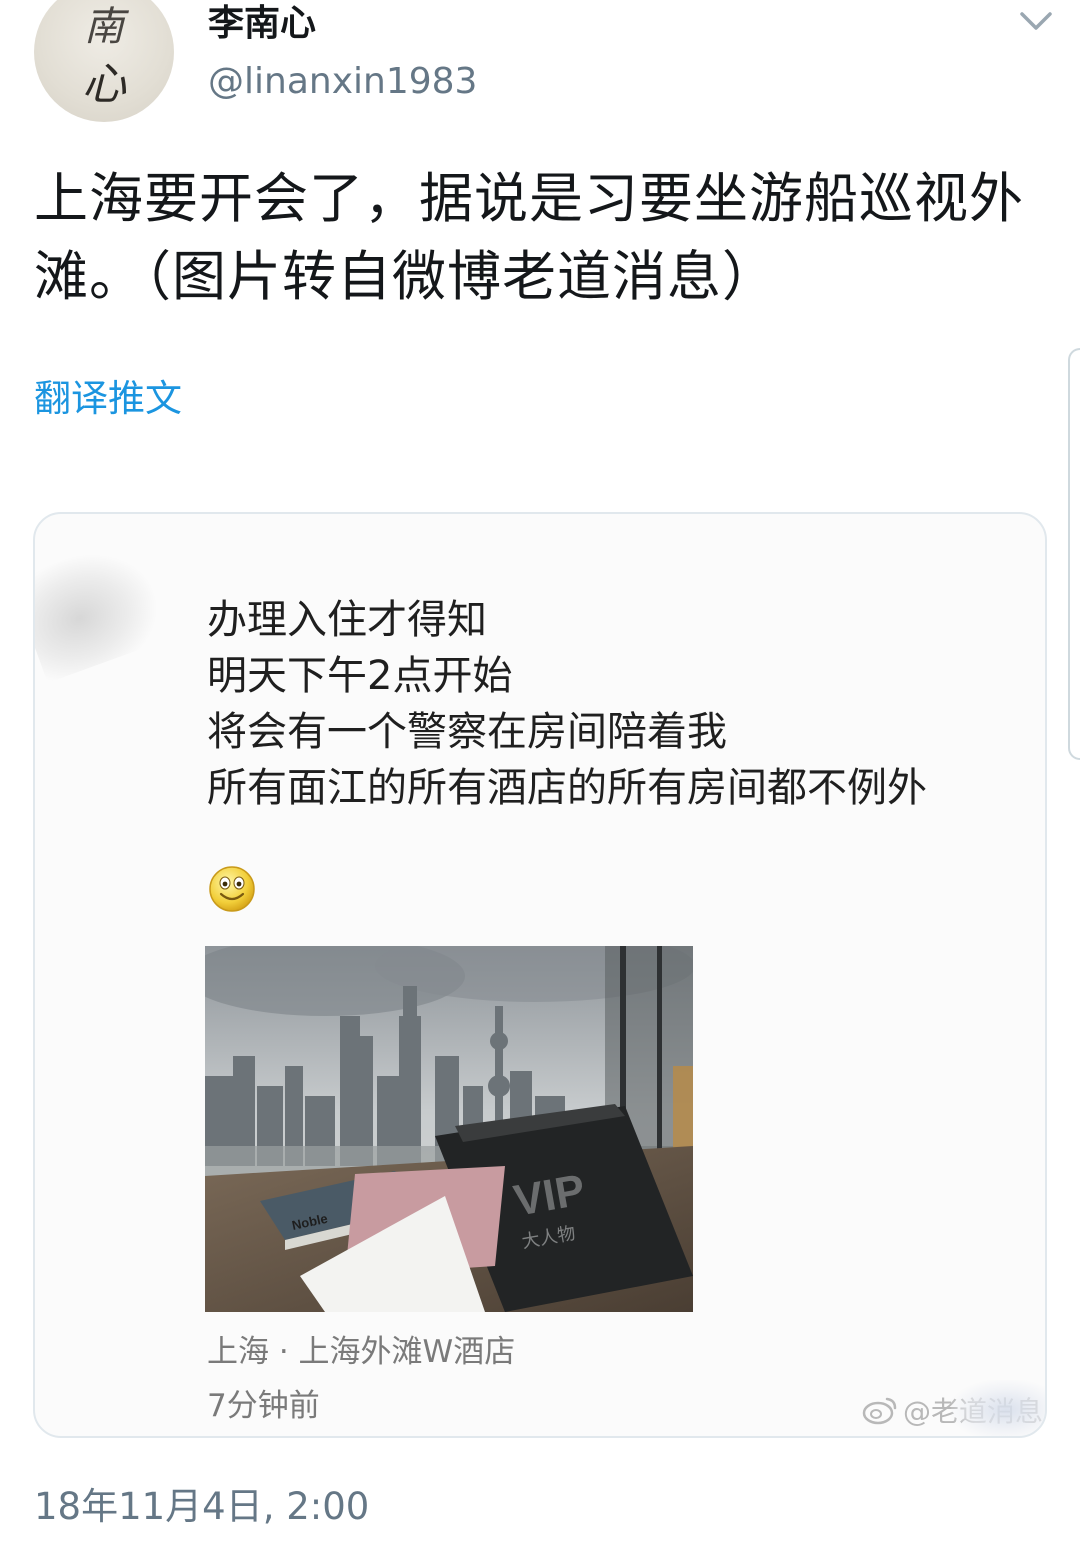 This screenshot has width=1080, height=1552. What do you see at coordinates (104, 27) in the screenshot?
I see `avatar-calligraphy-top: 南` at bounding box center [104, 27].